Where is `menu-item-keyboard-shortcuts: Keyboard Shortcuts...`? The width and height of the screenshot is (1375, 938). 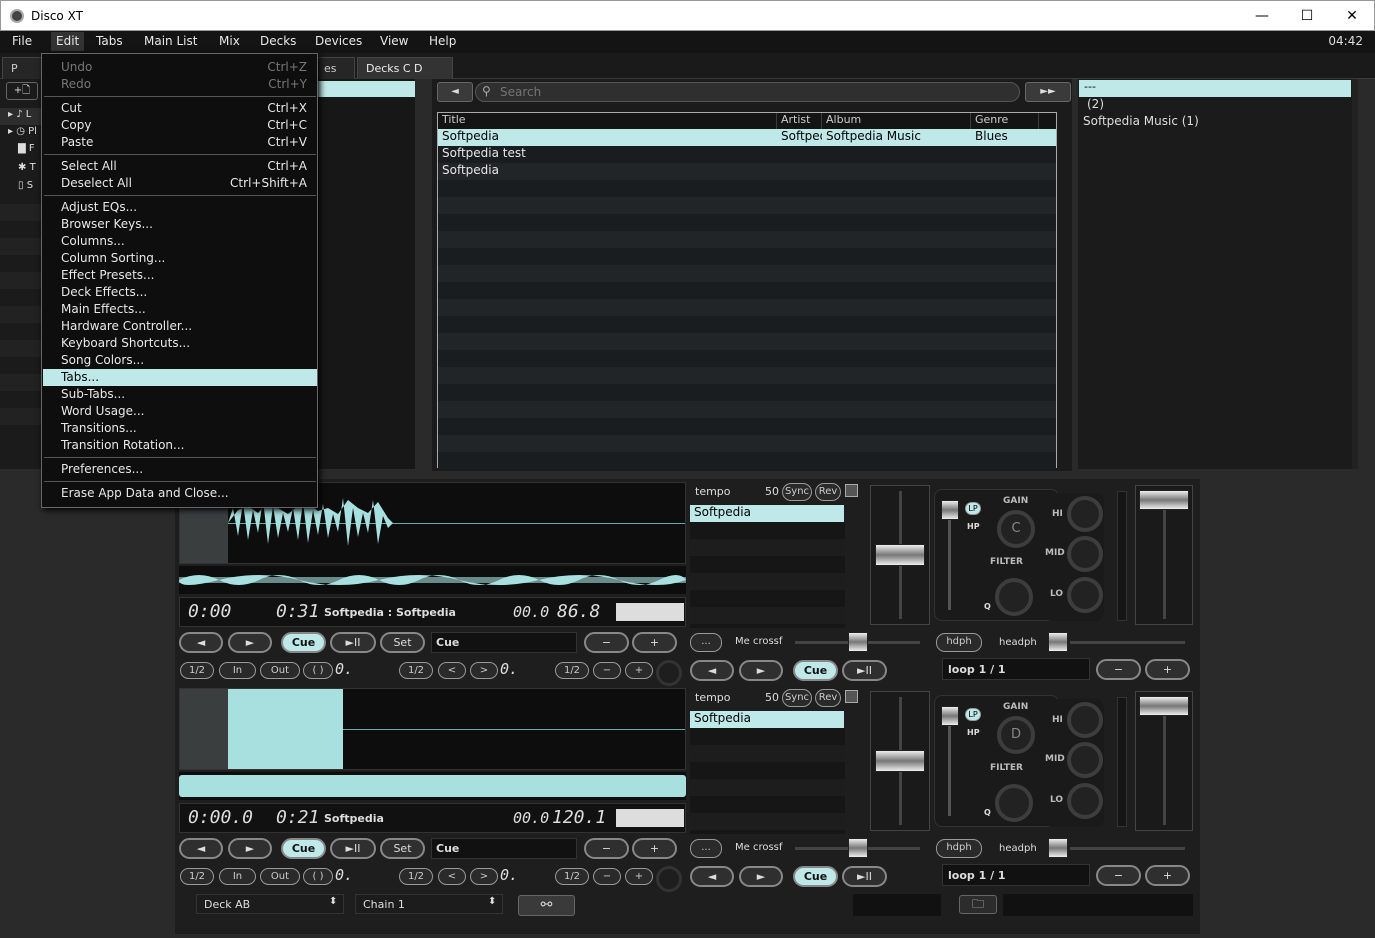
menu-item-keyboard-shortcuts: Keyboard Shortcuts... is located at coordinates (180, 343).